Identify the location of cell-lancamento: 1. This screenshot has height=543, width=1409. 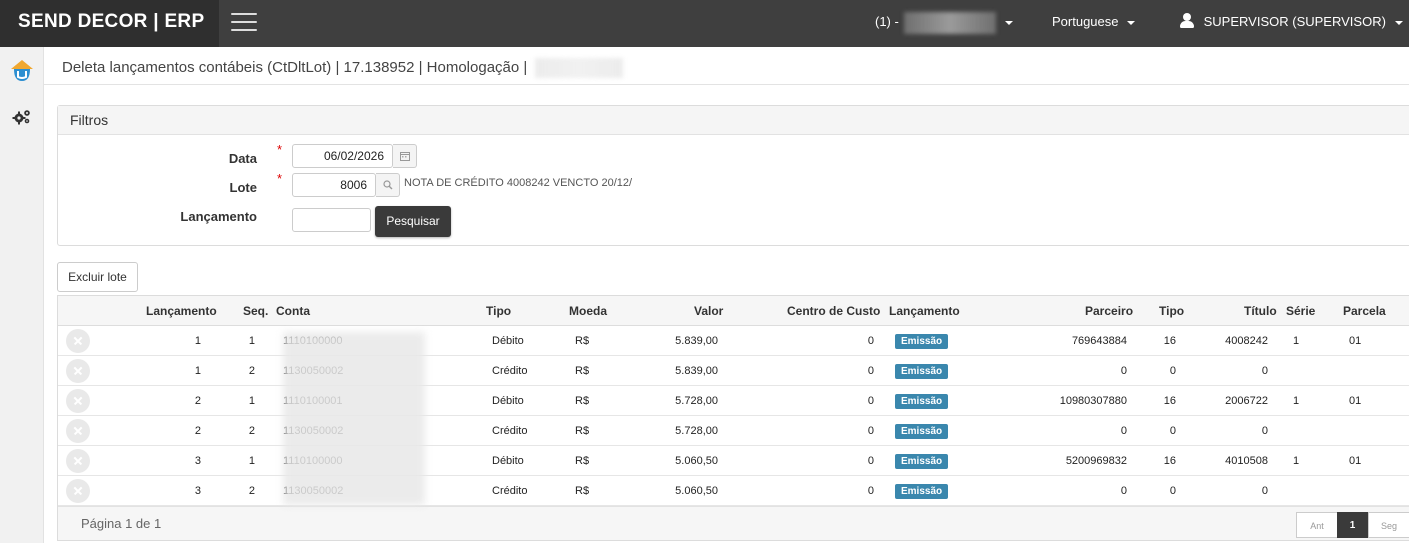
(197, 371).